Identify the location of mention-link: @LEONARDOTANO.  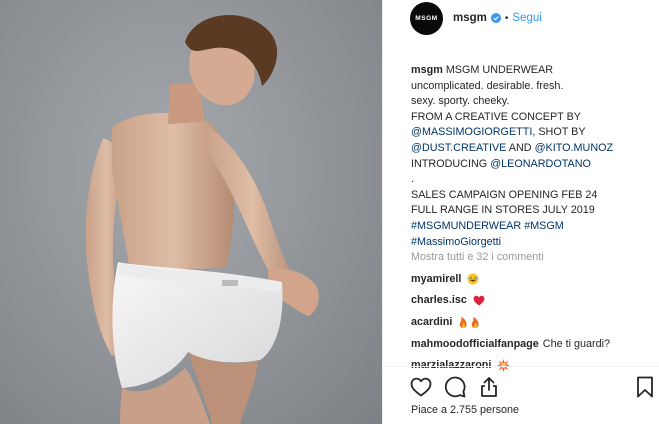
(540, 164).